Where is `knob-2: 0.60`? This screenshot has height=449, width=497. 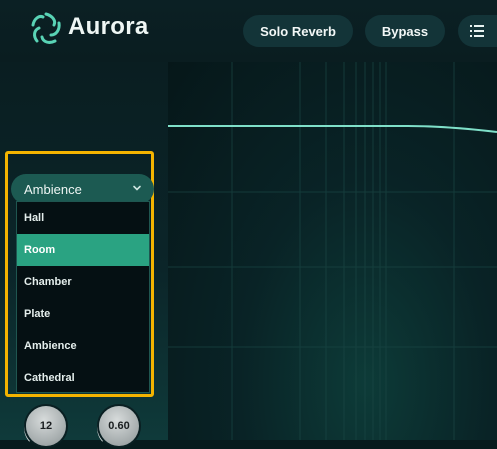
knob-2: 0.60 is located at coordinates (119, 426).